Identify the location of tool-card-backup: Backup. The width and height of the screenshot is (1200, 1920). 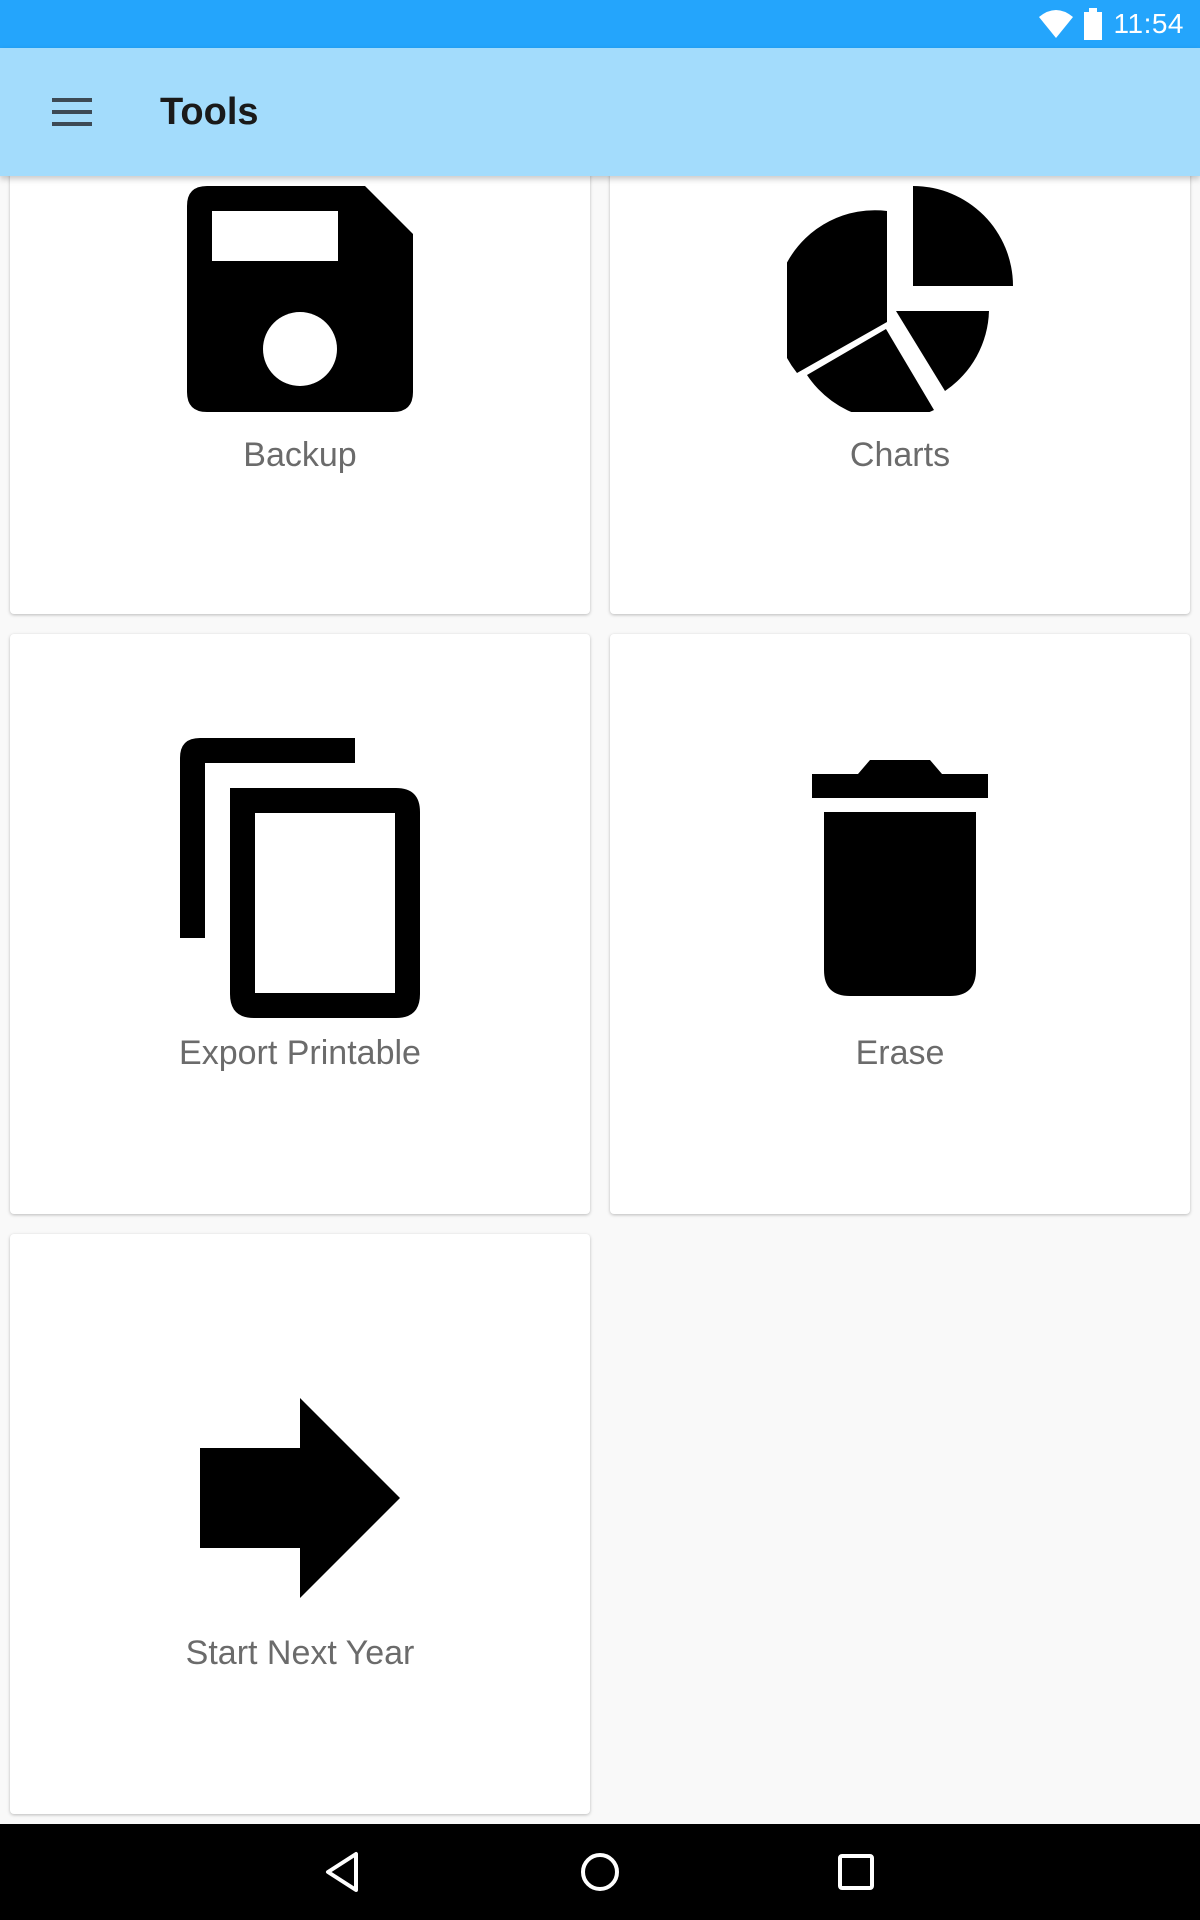
(300, 395).